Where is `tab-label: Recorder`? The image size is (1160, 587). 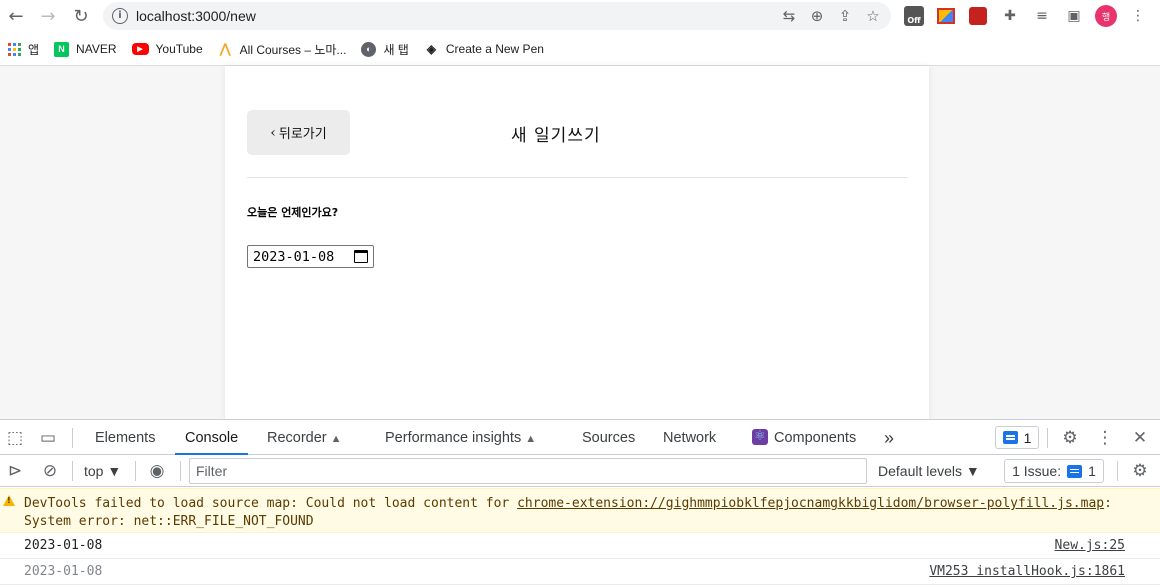
tab-label: Recorder is located at coordinates (297, 438).